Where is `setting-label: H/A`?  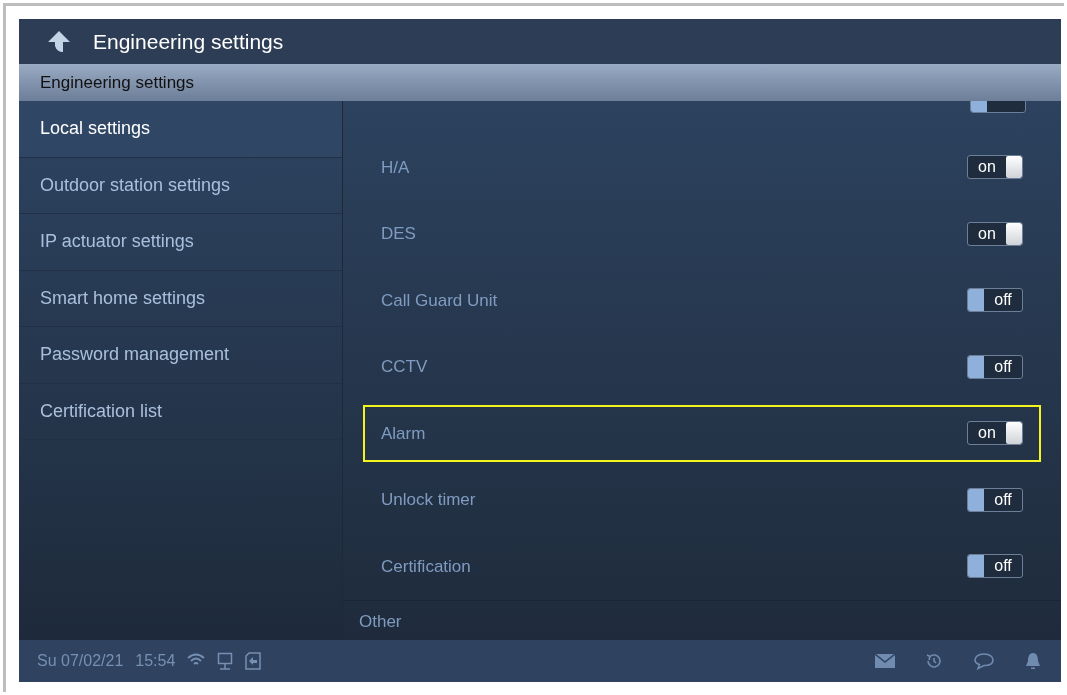
setting-label: H/A is located at coordinates (395, 167).